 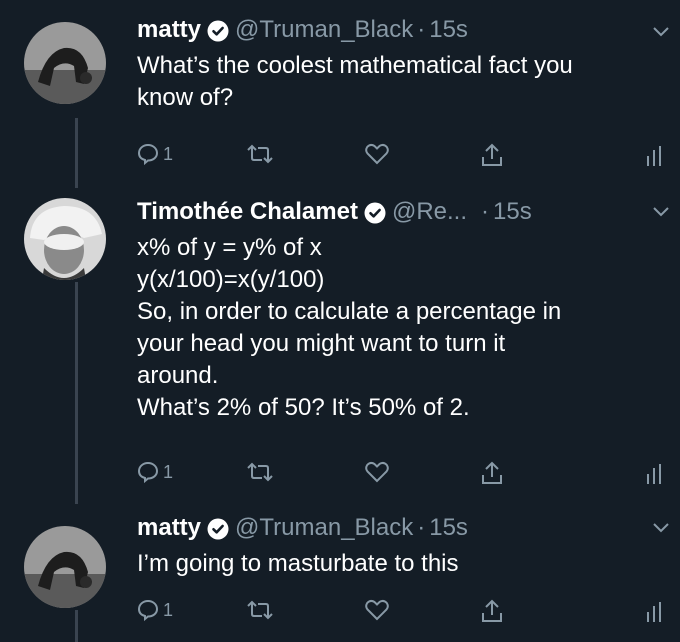 What do you see at coordinates (229, 247) in the screenshot?
I see `tweet-text-line: x% of y = y% of x` at bounding box center [229, 247].